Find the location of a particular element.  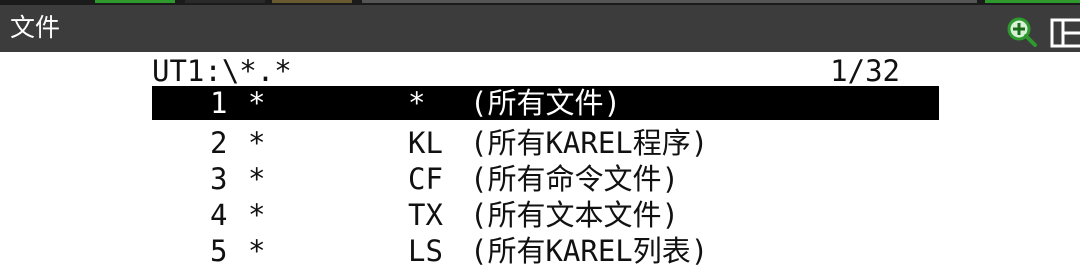

current-path: UT1:\*.* is located at coordinates (222, 71).